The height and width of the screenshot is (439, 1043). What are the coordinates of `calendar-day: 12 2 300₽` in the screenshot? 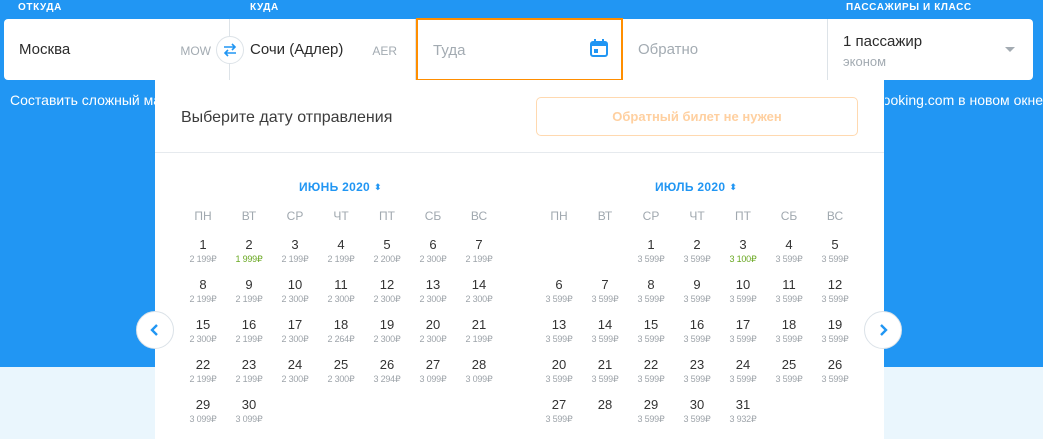 It's located at (387, 291).